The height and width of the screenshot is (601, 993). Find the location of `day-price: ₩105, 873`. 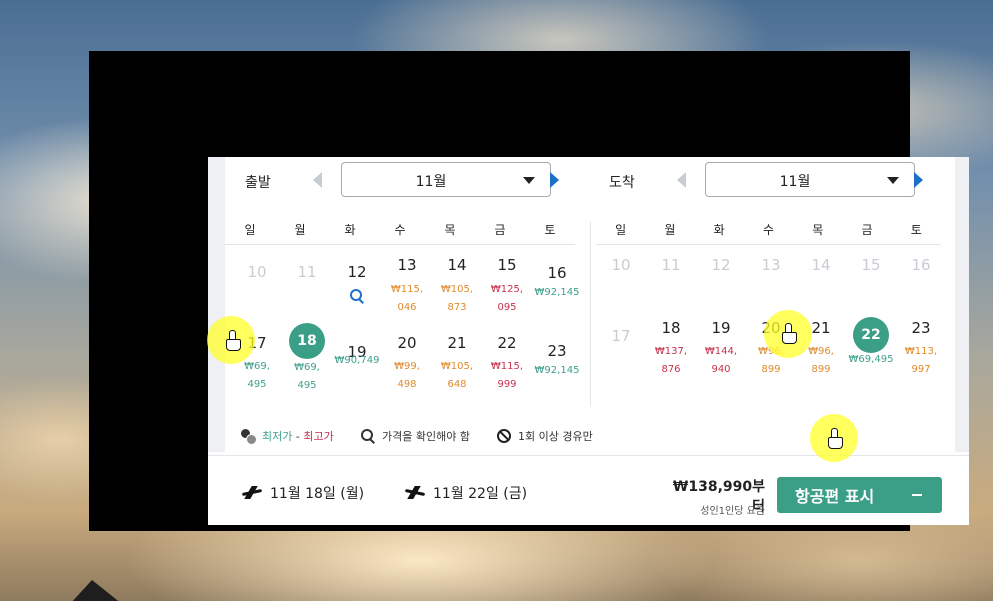

day-price: ₩105, 873 is located at coordinates (457, 298).